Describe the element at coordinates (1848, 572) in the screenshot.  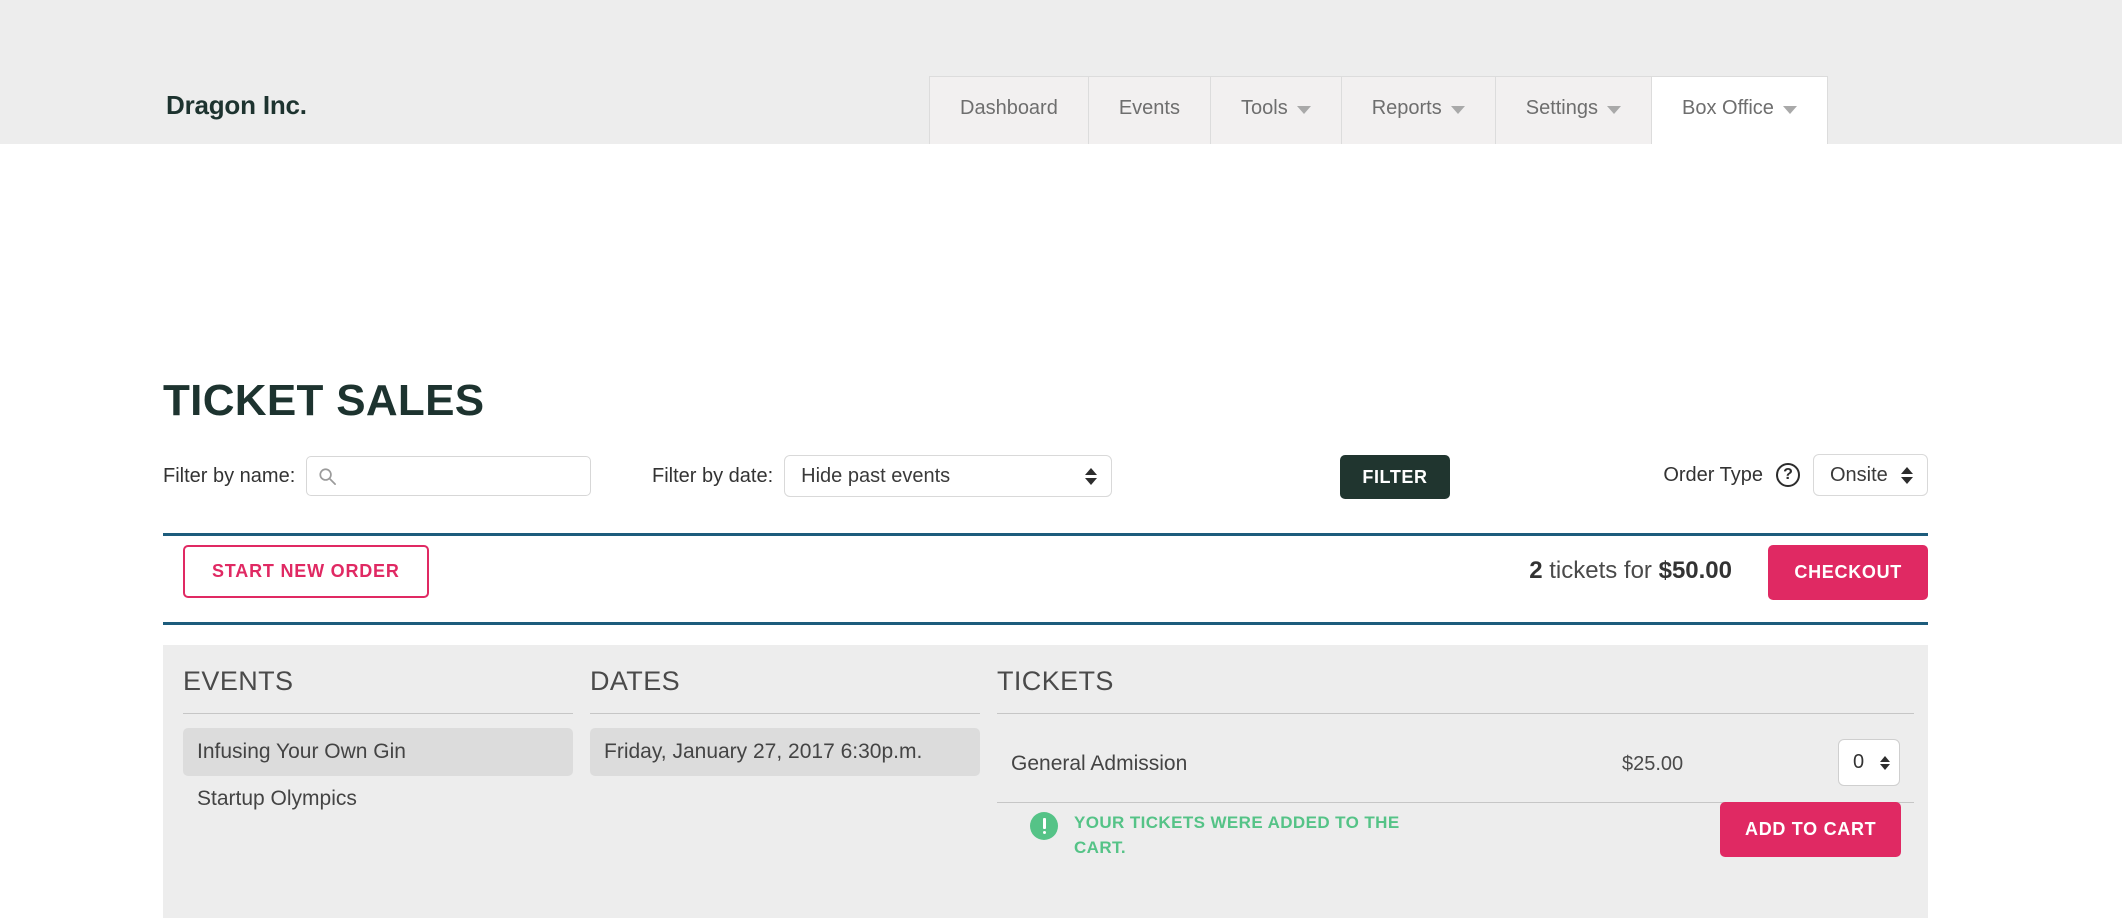
I see `checkout-button: CHECKOUT` at that location.